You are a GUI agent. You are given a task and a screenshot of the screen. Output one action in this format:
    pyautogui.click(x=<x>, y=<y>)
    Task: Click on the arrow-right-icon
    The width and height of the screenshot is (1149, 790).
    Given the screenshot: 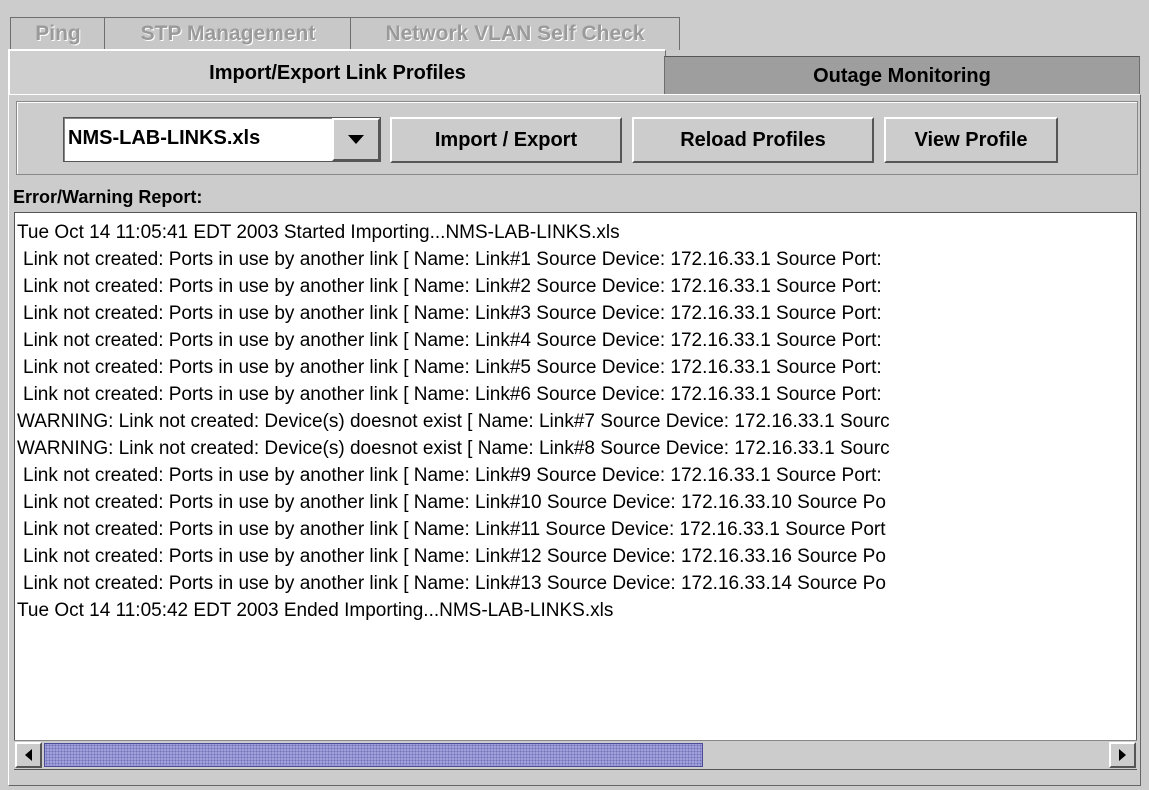 What is the action you would take?
    pyautogui.click(x=1122, y=755)
    